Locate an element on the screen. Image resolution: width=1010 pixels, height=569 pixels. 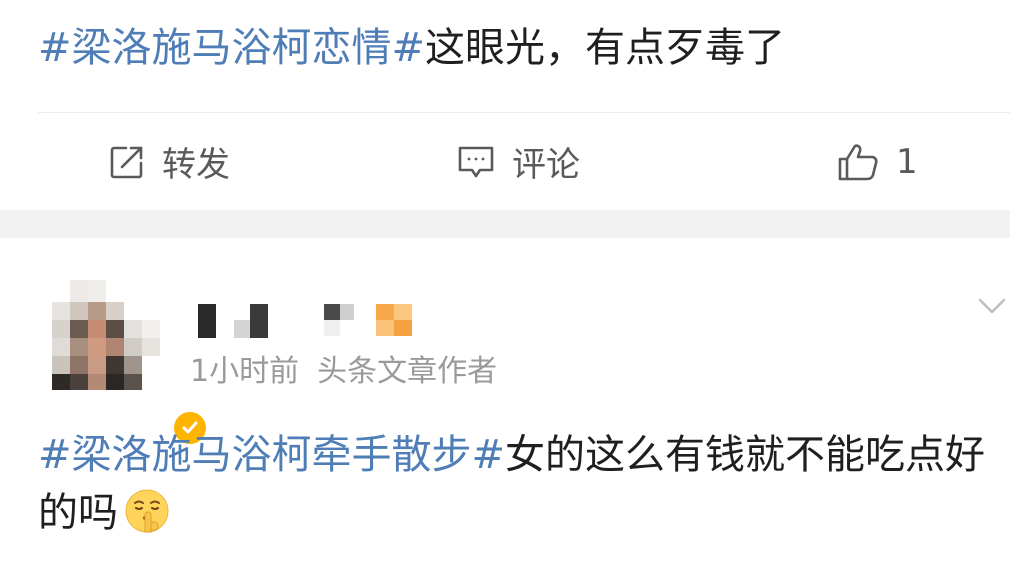
post-2-meta: 1小时前 头条文章作者 is located at coordinates (343, 372).